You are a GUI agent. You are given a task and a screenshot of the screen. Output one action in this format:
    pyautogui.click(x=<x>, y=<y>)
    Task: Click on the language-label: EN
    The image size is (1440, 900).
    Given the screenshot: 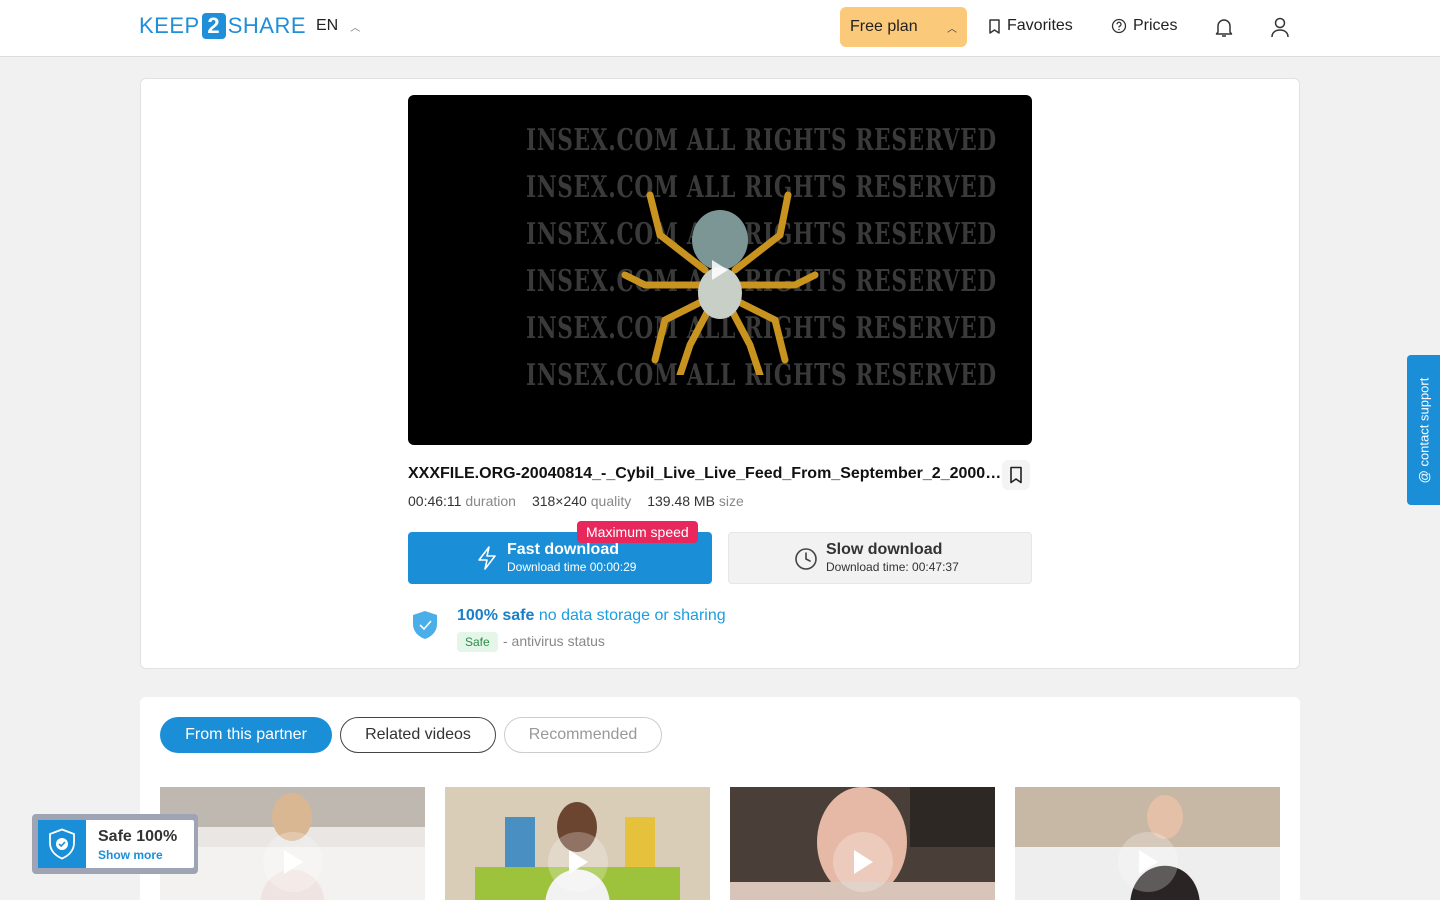 What is the action you would take?
    pyautogui.click(x=327, y=25)
    